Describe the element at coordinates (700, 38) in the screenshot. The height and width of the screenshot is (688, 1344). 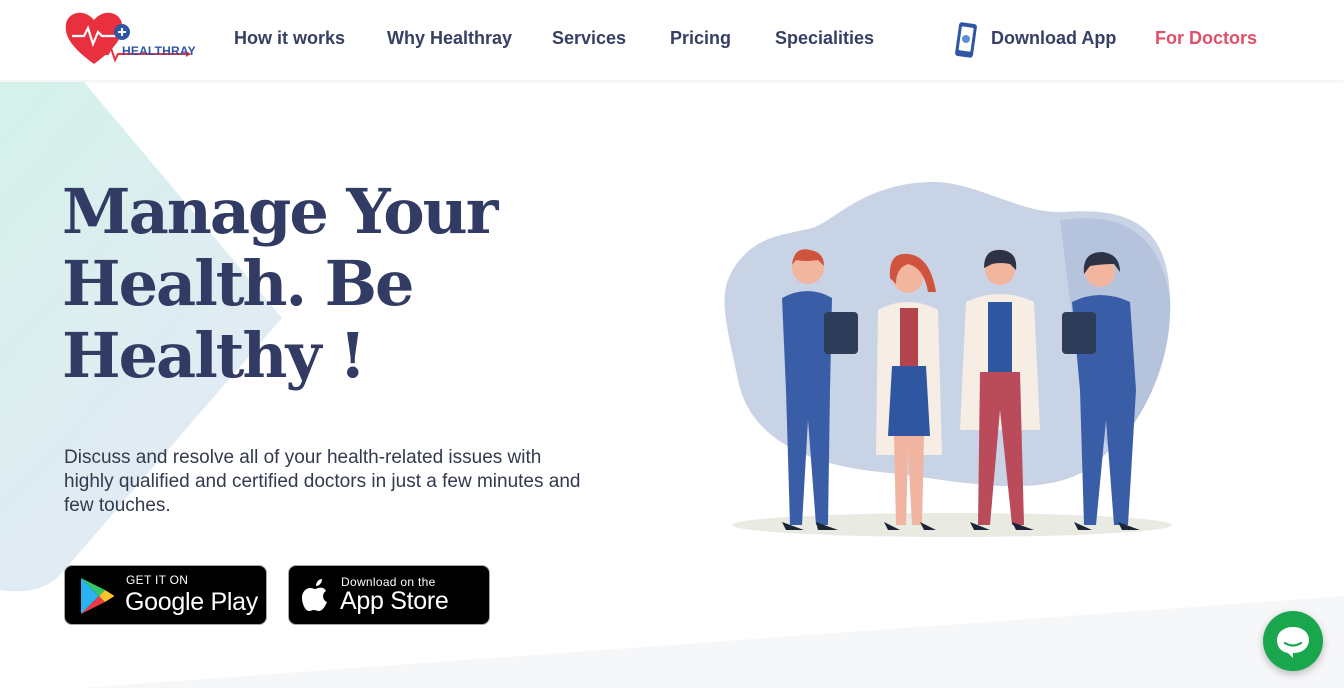
I see `nav-pricing: Pricing` at that location.